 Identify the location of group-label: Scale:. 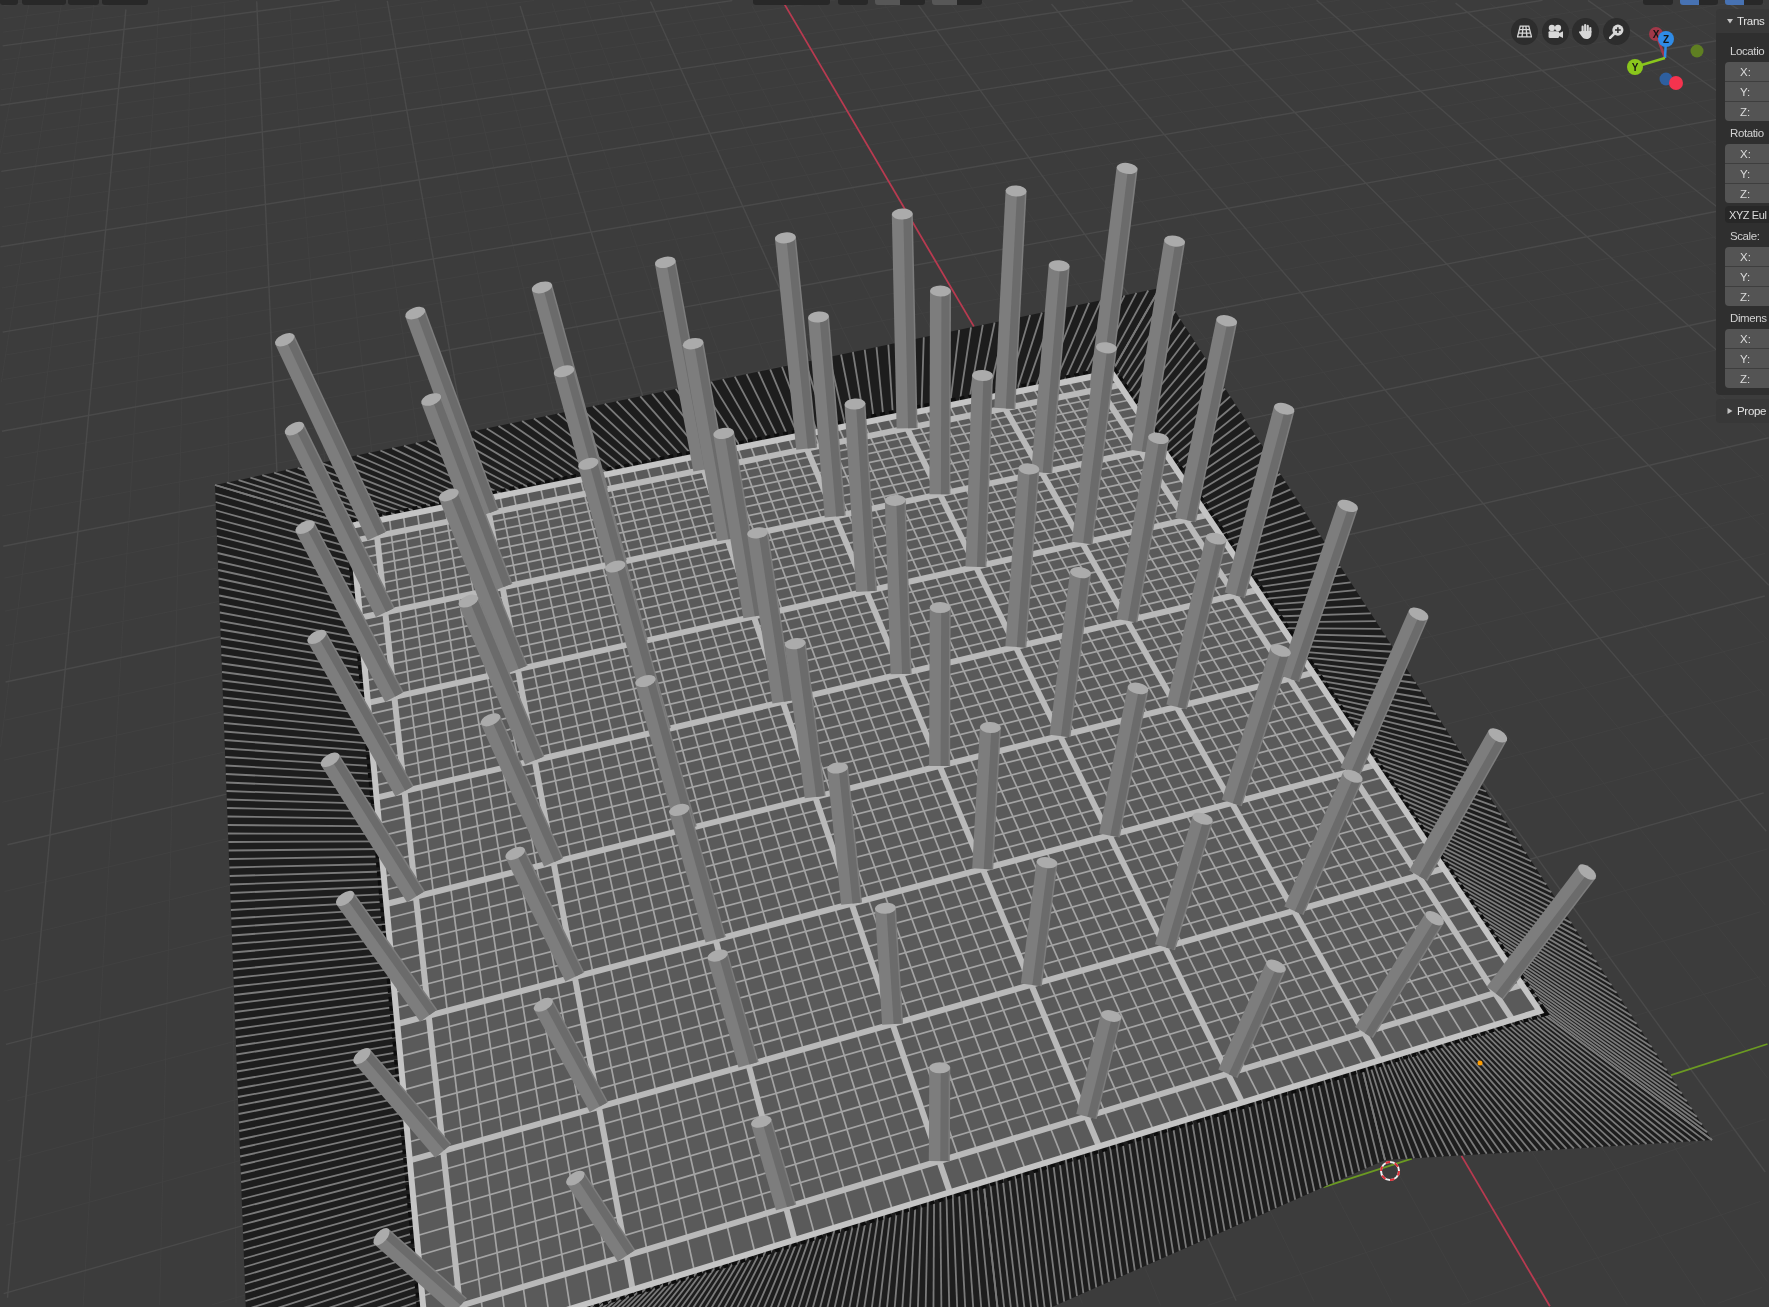
(1745, 236).